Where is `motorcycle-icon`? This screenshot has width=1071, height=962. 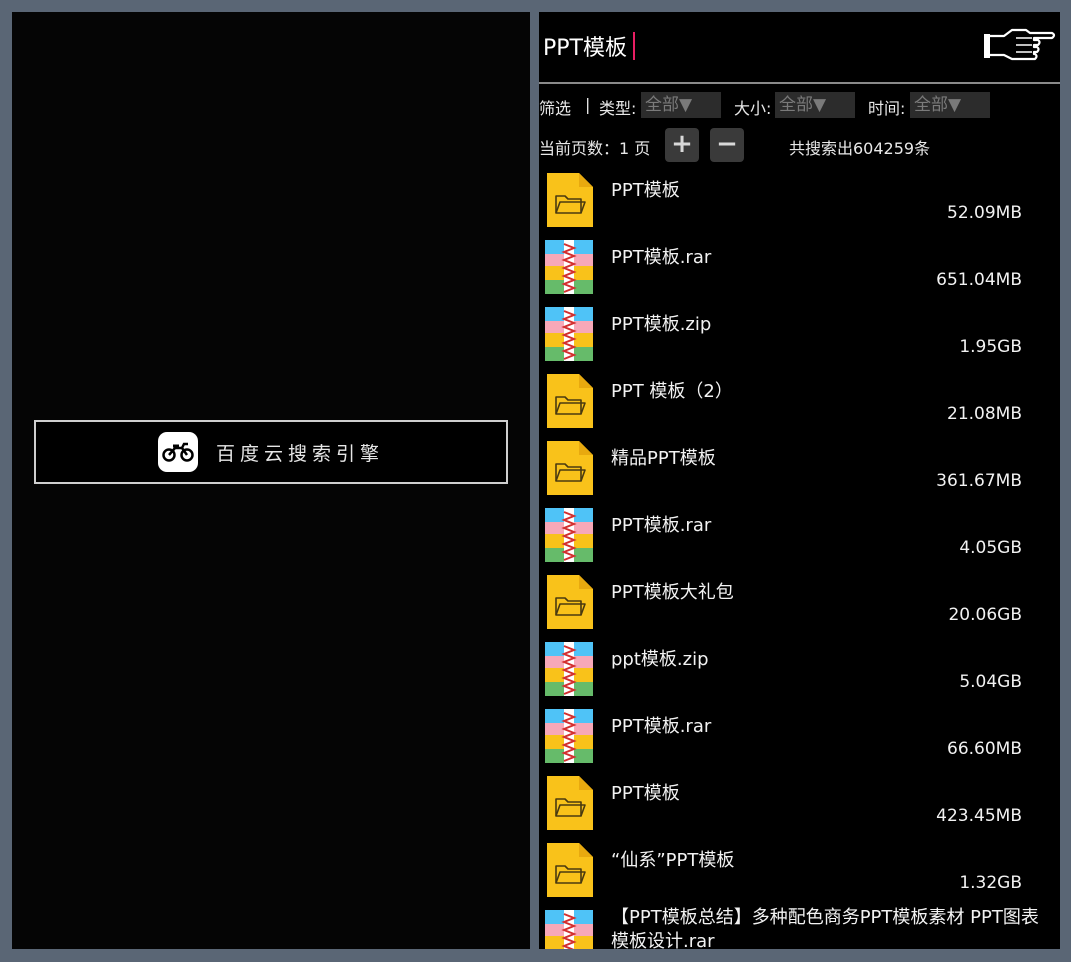 motorcycle-icon is located at coordinates (177, 452).